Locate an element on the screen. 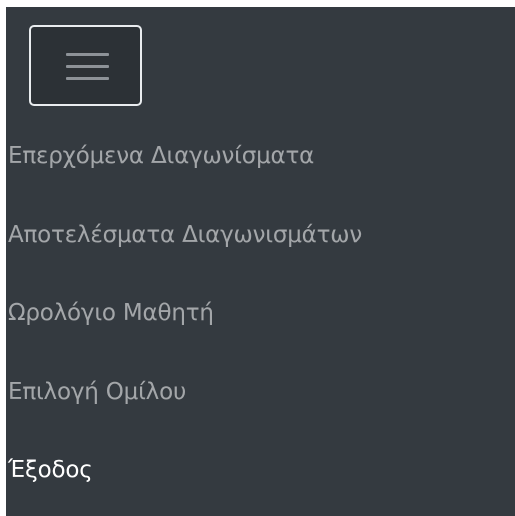 Image resolution: width=515 pixels, height=516 pixels. hamburger-menu-icon is located at coordinates (87, 66).